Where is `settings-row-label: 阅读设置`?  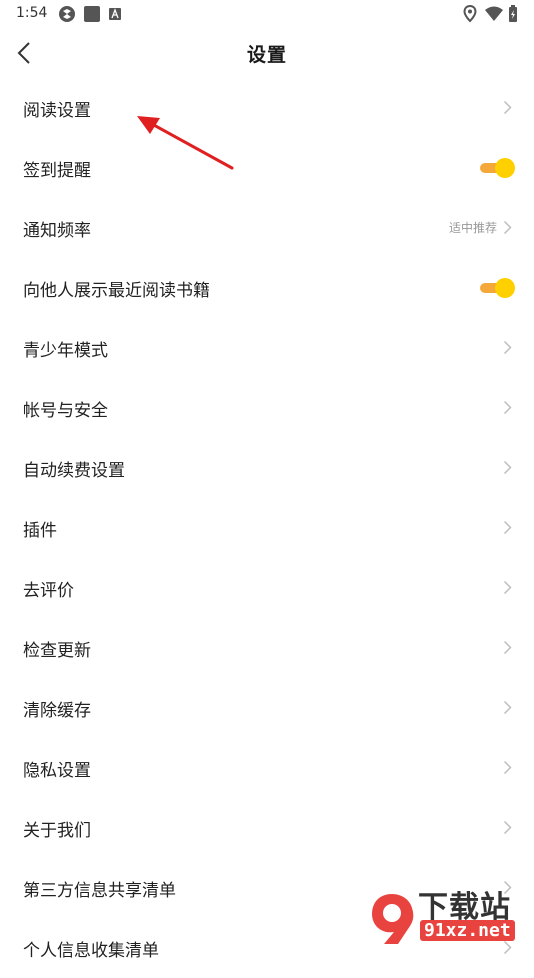
settings-row-label: 阅读设置 is located at coordinates (57, 111).